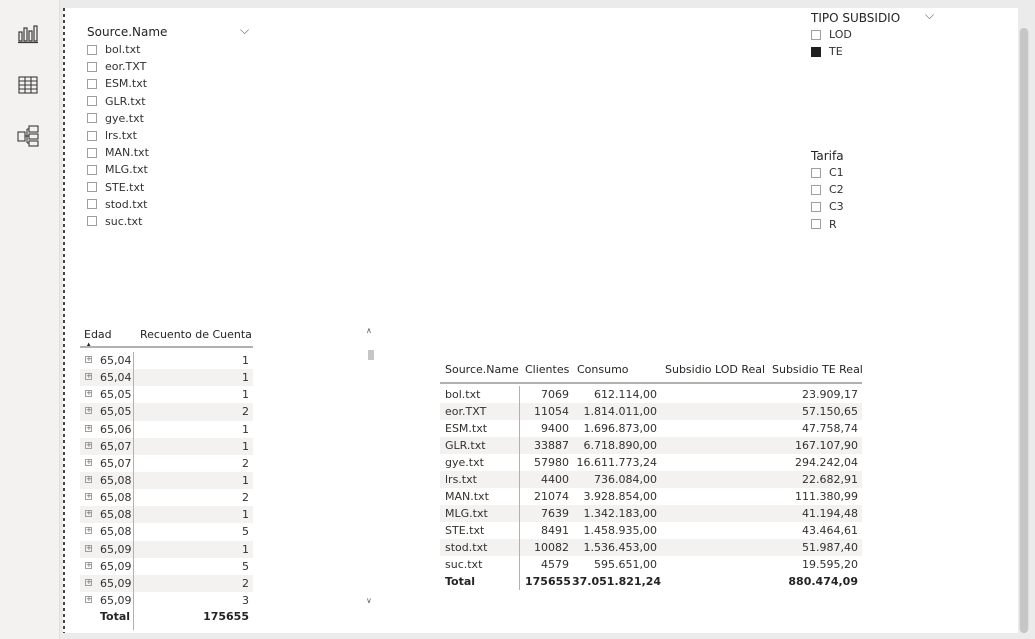 The image size is (1035, 639). I want to click on edad-cell: 65,07, so click(116, 463).